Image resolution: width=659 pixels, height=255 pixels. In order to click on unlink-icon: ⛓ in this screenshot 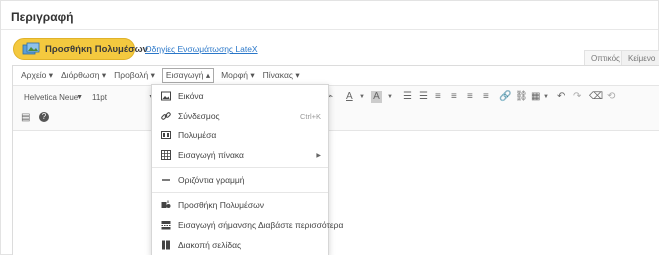, I will do `click(521, 97)`.